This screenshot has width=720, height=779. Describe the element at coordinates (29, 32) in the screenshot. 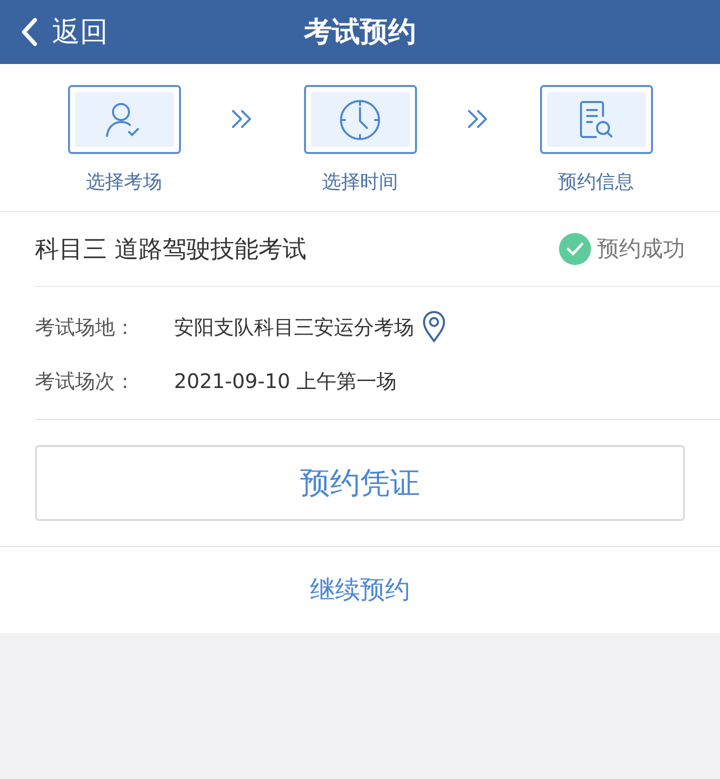

I see `back-chevron-icon` at that location.